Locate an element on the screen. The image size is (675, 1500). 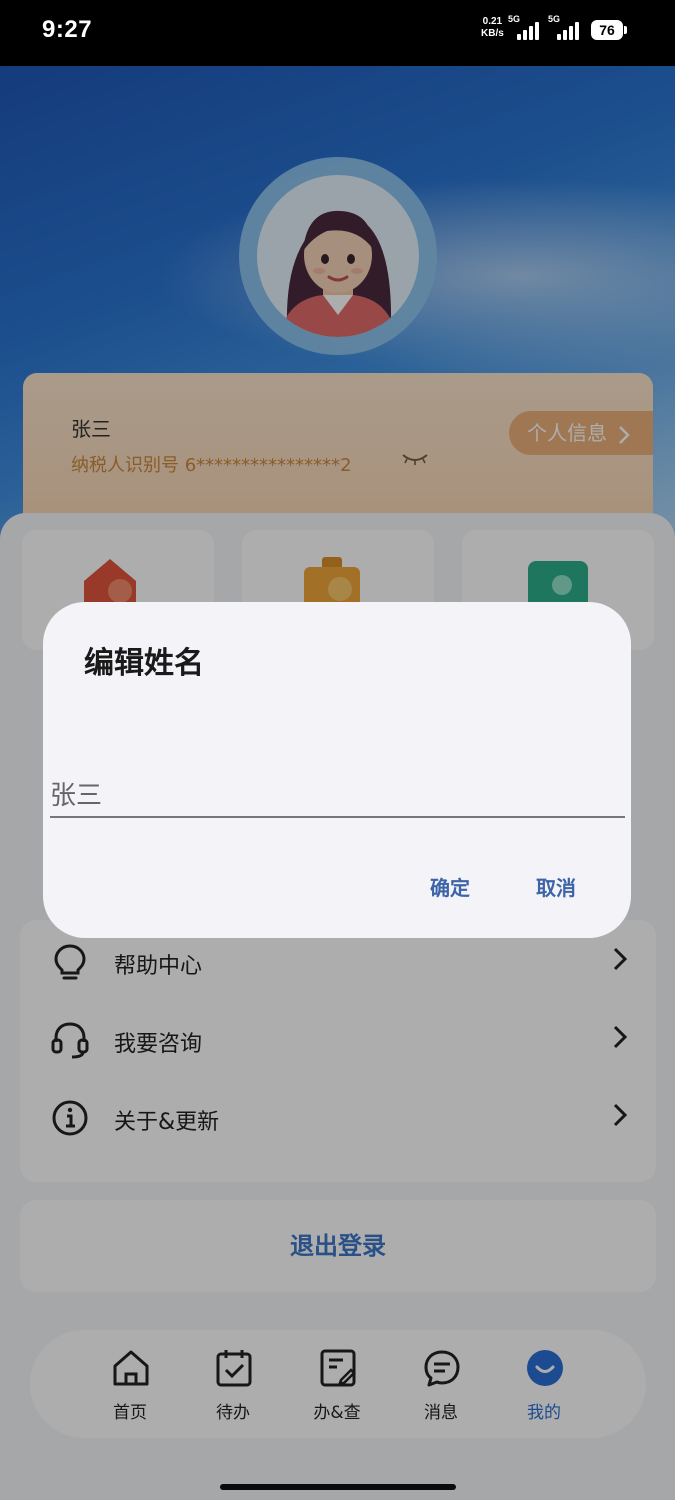
network-speed-value: 0.21 is located at coordinates (492, 21).